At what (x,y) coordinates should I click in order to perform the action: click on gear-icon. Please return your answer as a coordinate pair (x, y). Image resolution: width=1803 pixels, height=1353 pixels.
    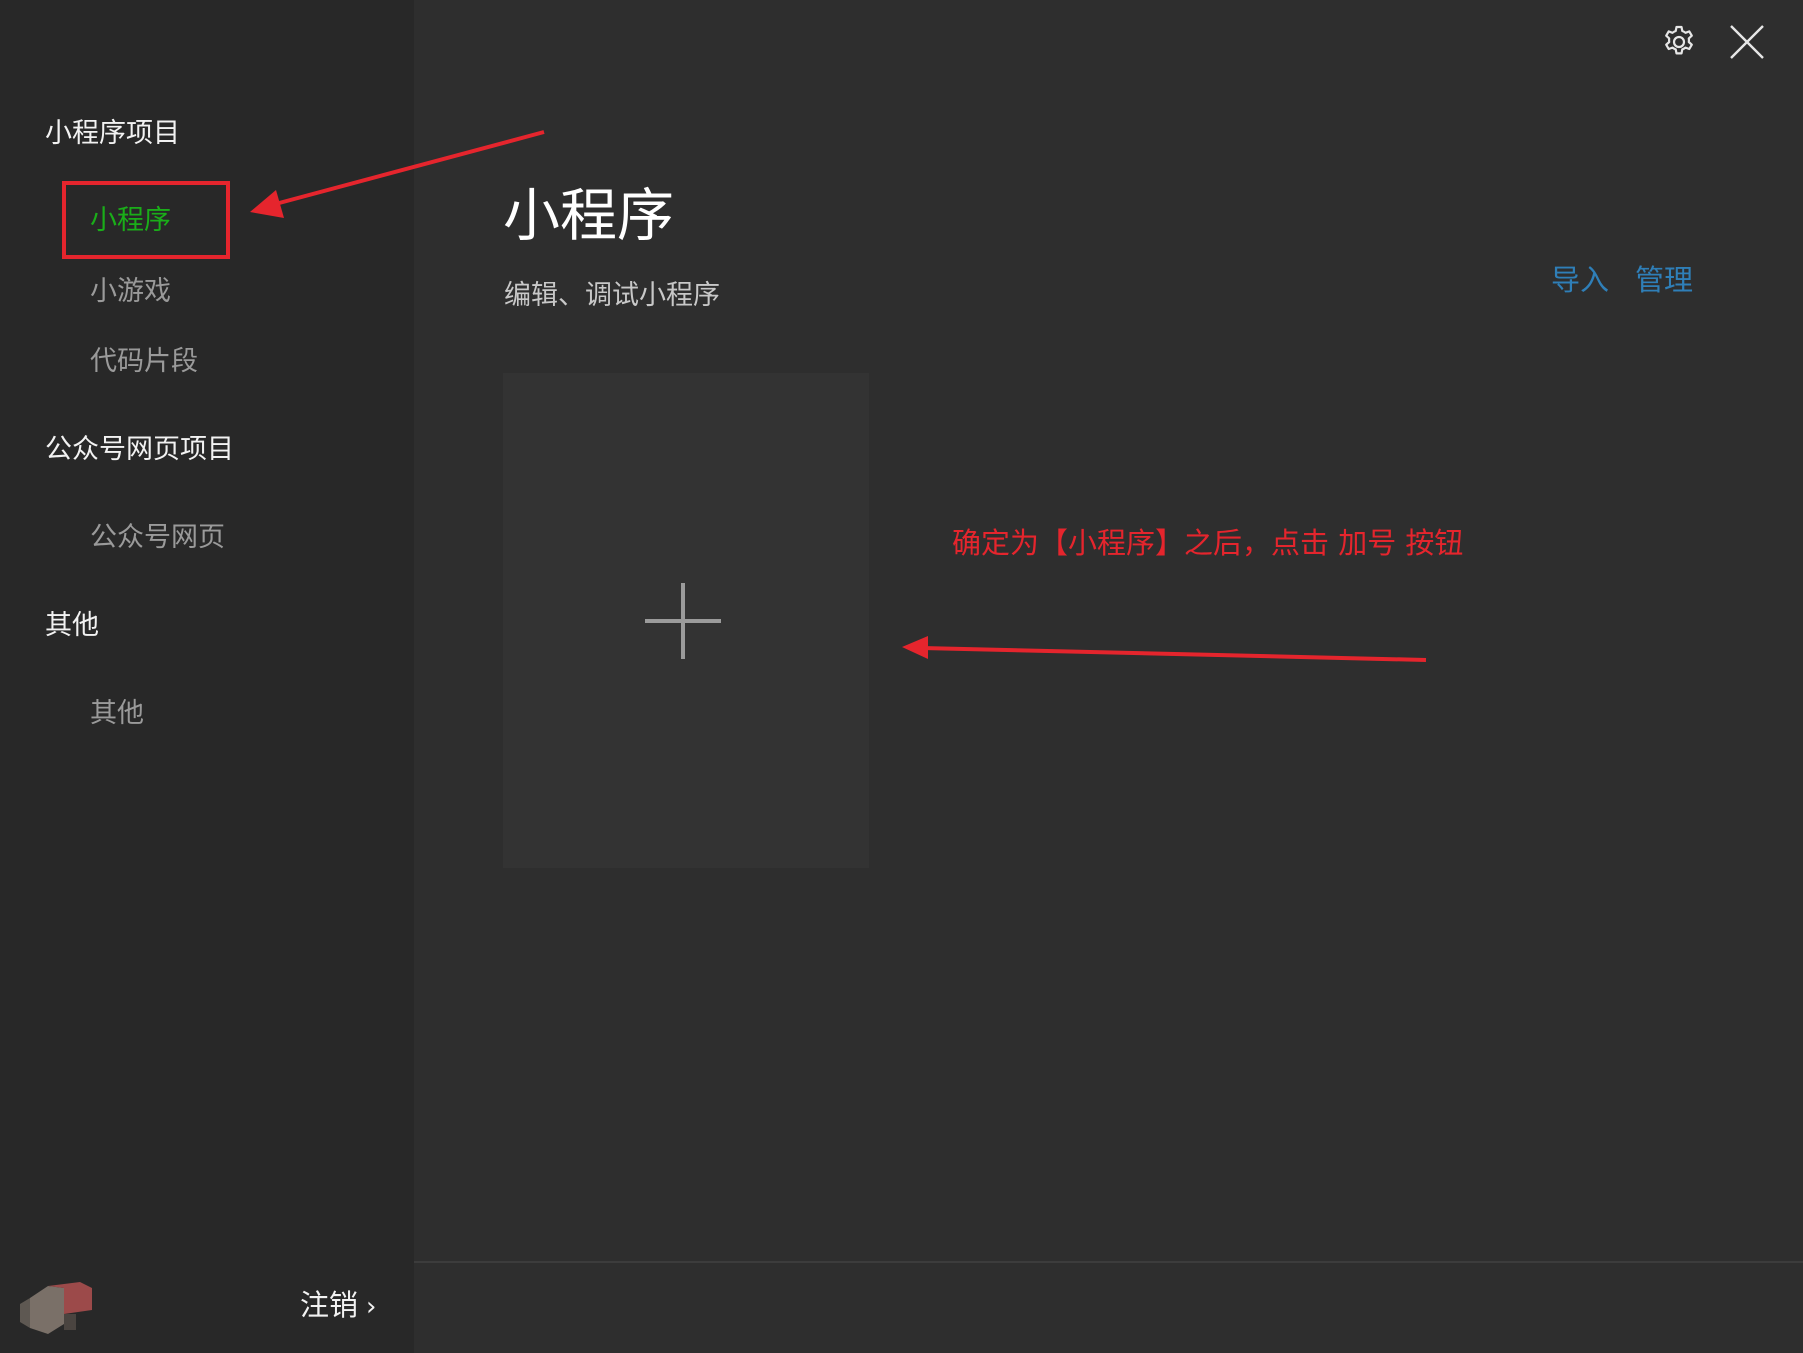
    Looking at the image, I should click on (1679, 42).